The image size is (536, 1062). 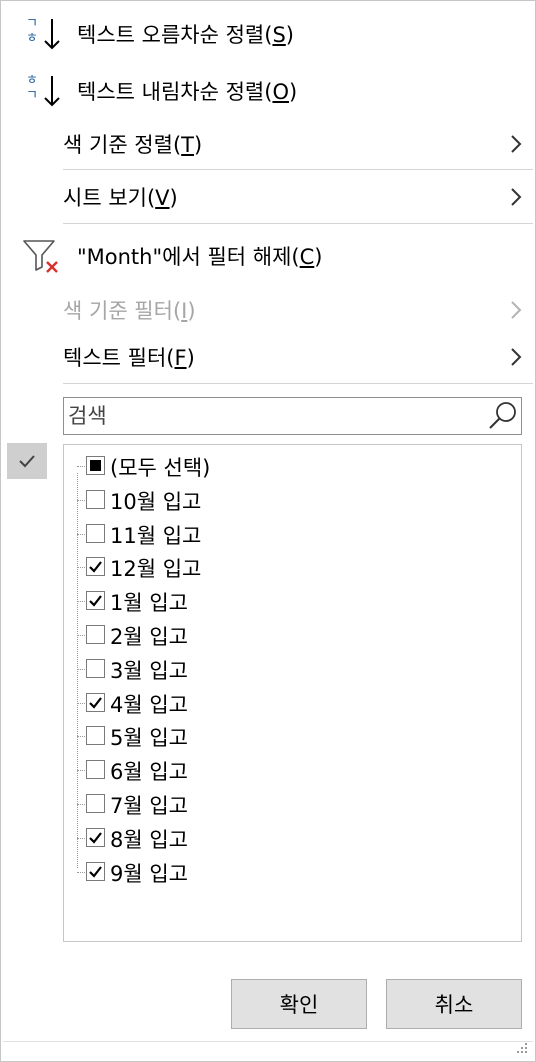 I want to click on list-item-label: 3월 입고, so click(x=149, y=670).